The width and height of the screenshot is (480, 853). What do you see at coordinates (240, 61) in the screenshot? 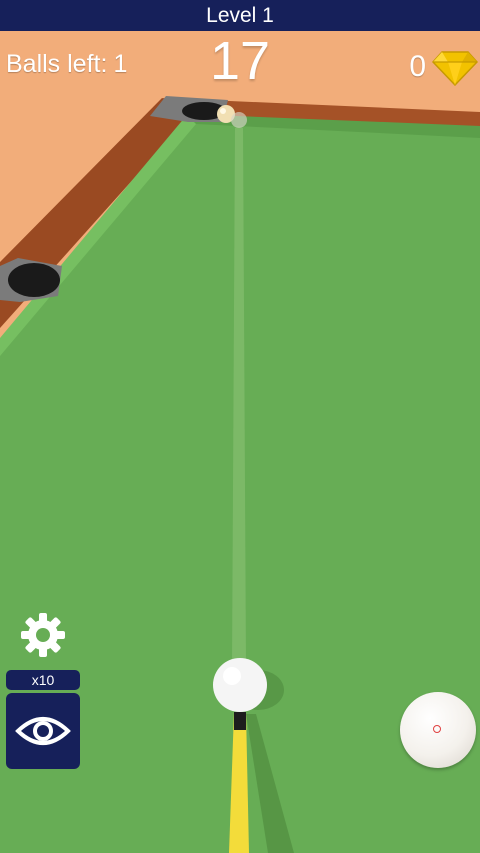
I see `shot-counter: 17` at bounding box center [240, 61].